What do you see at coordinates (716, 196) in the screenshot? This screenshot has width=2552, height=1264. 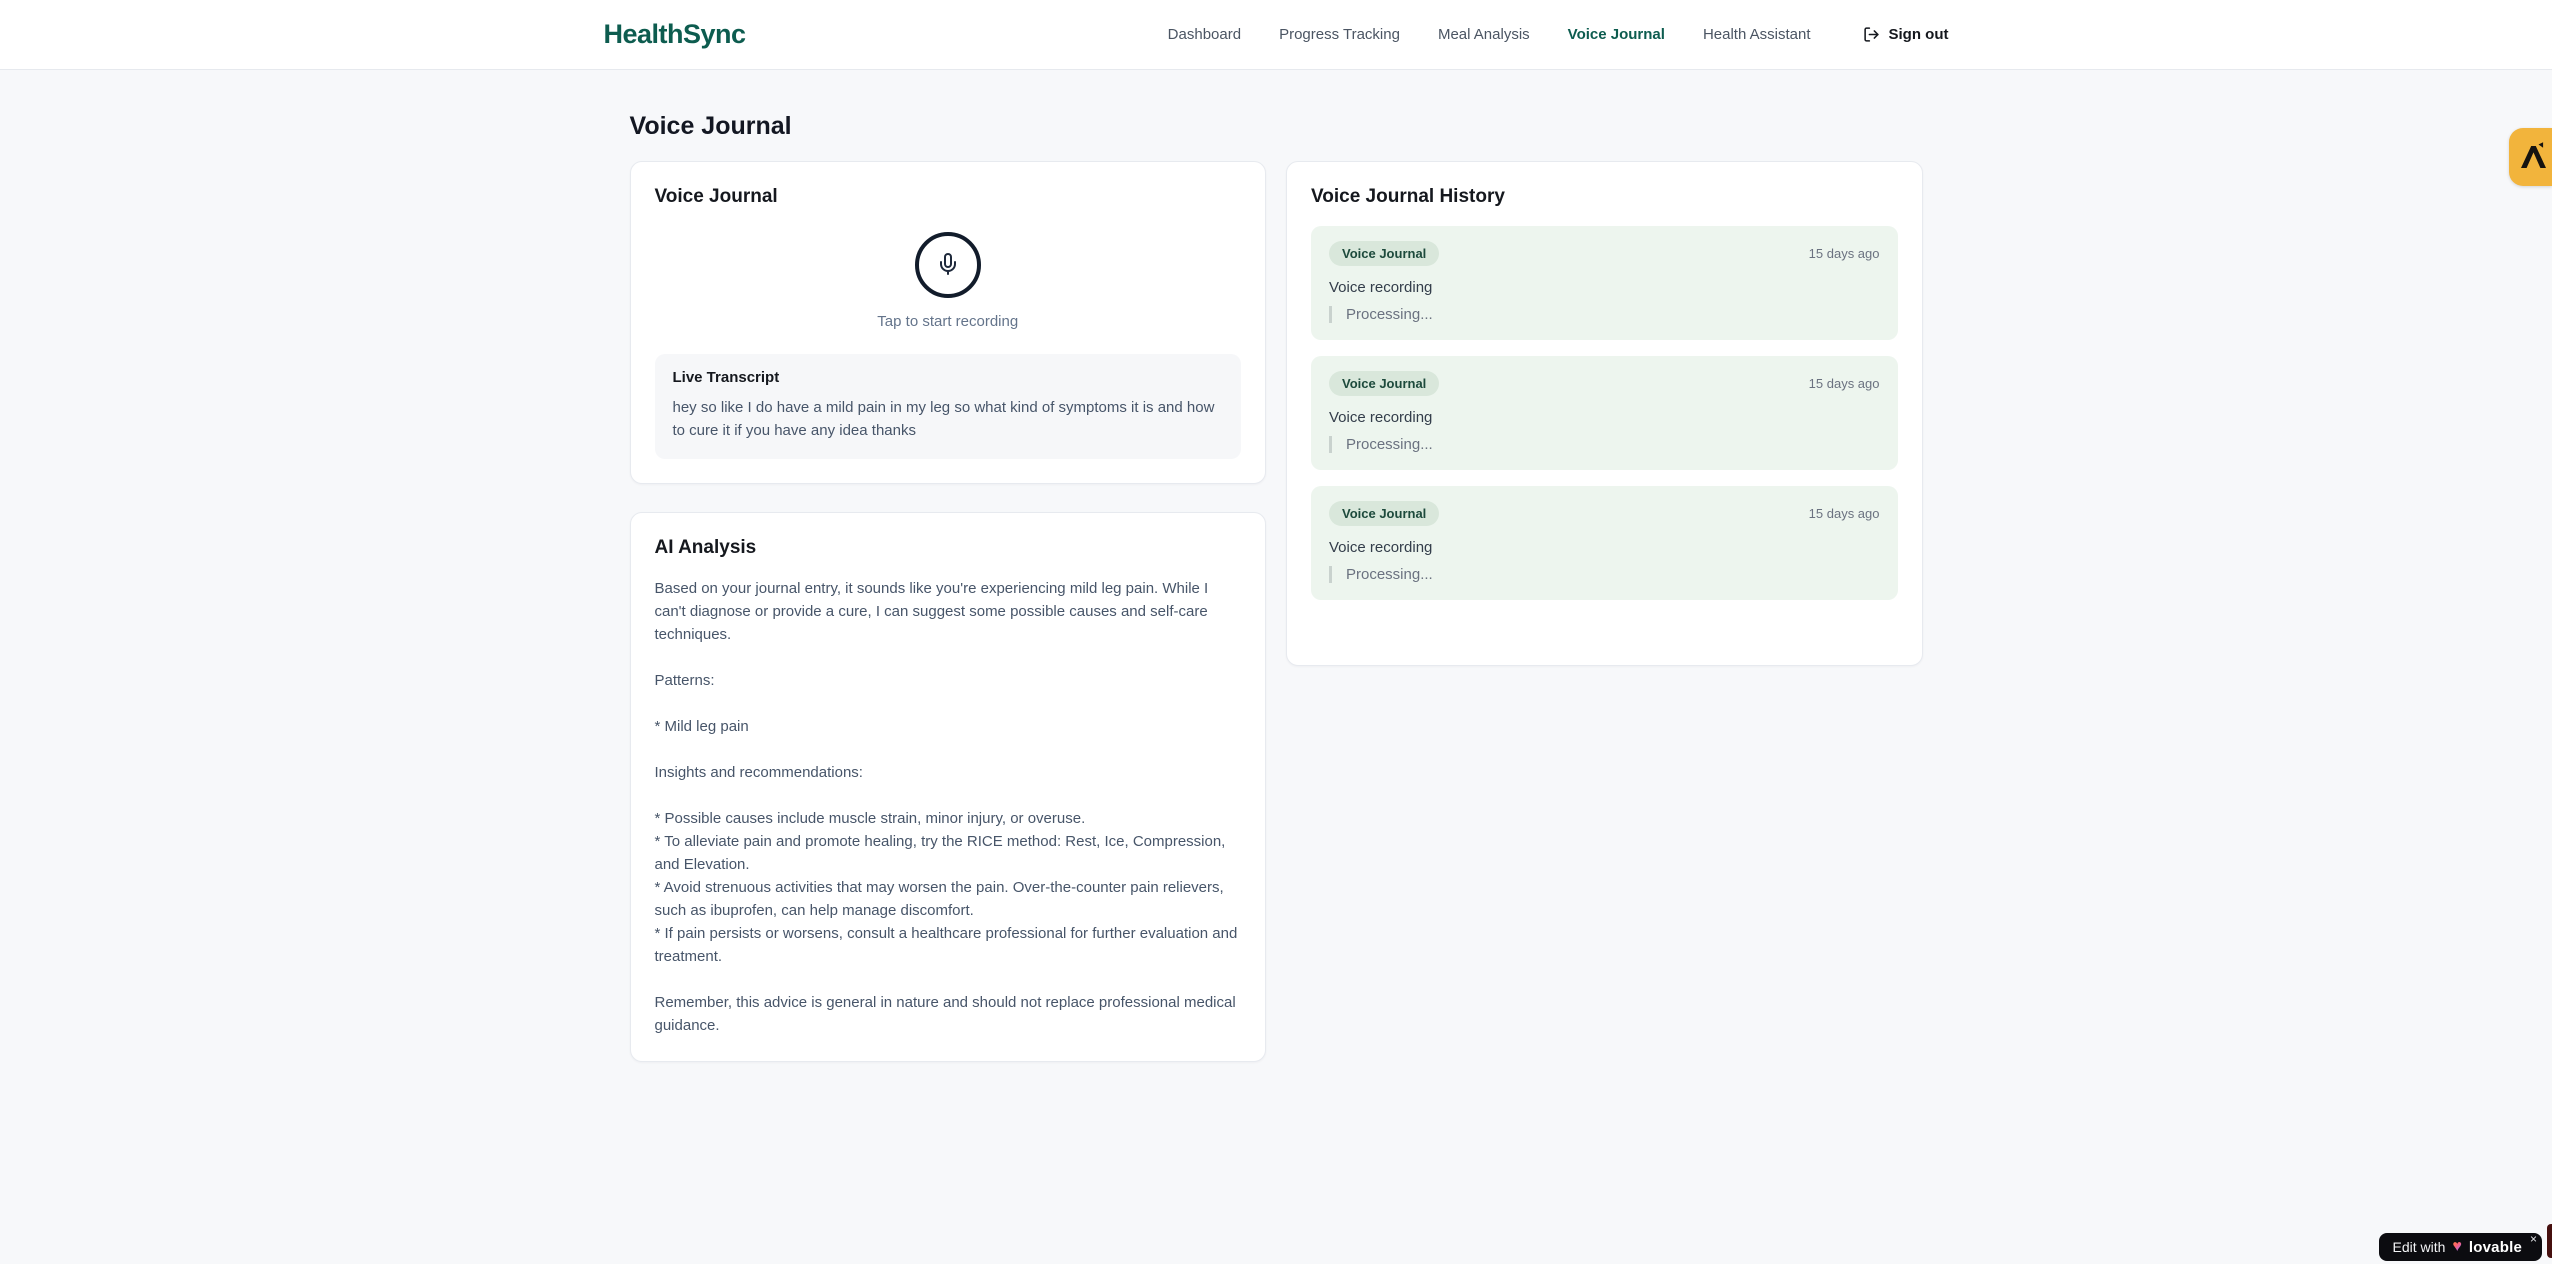 I see `recorder-card-title: Voice Journal` at bounding box center [716, 196].